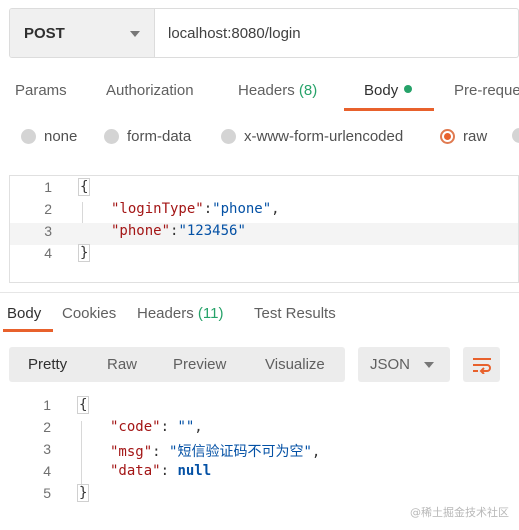  What do you see at coordinates (295, 313) in the screenshot?
I see `tab-test-results: Test Results` at bounding box center [295, 313].